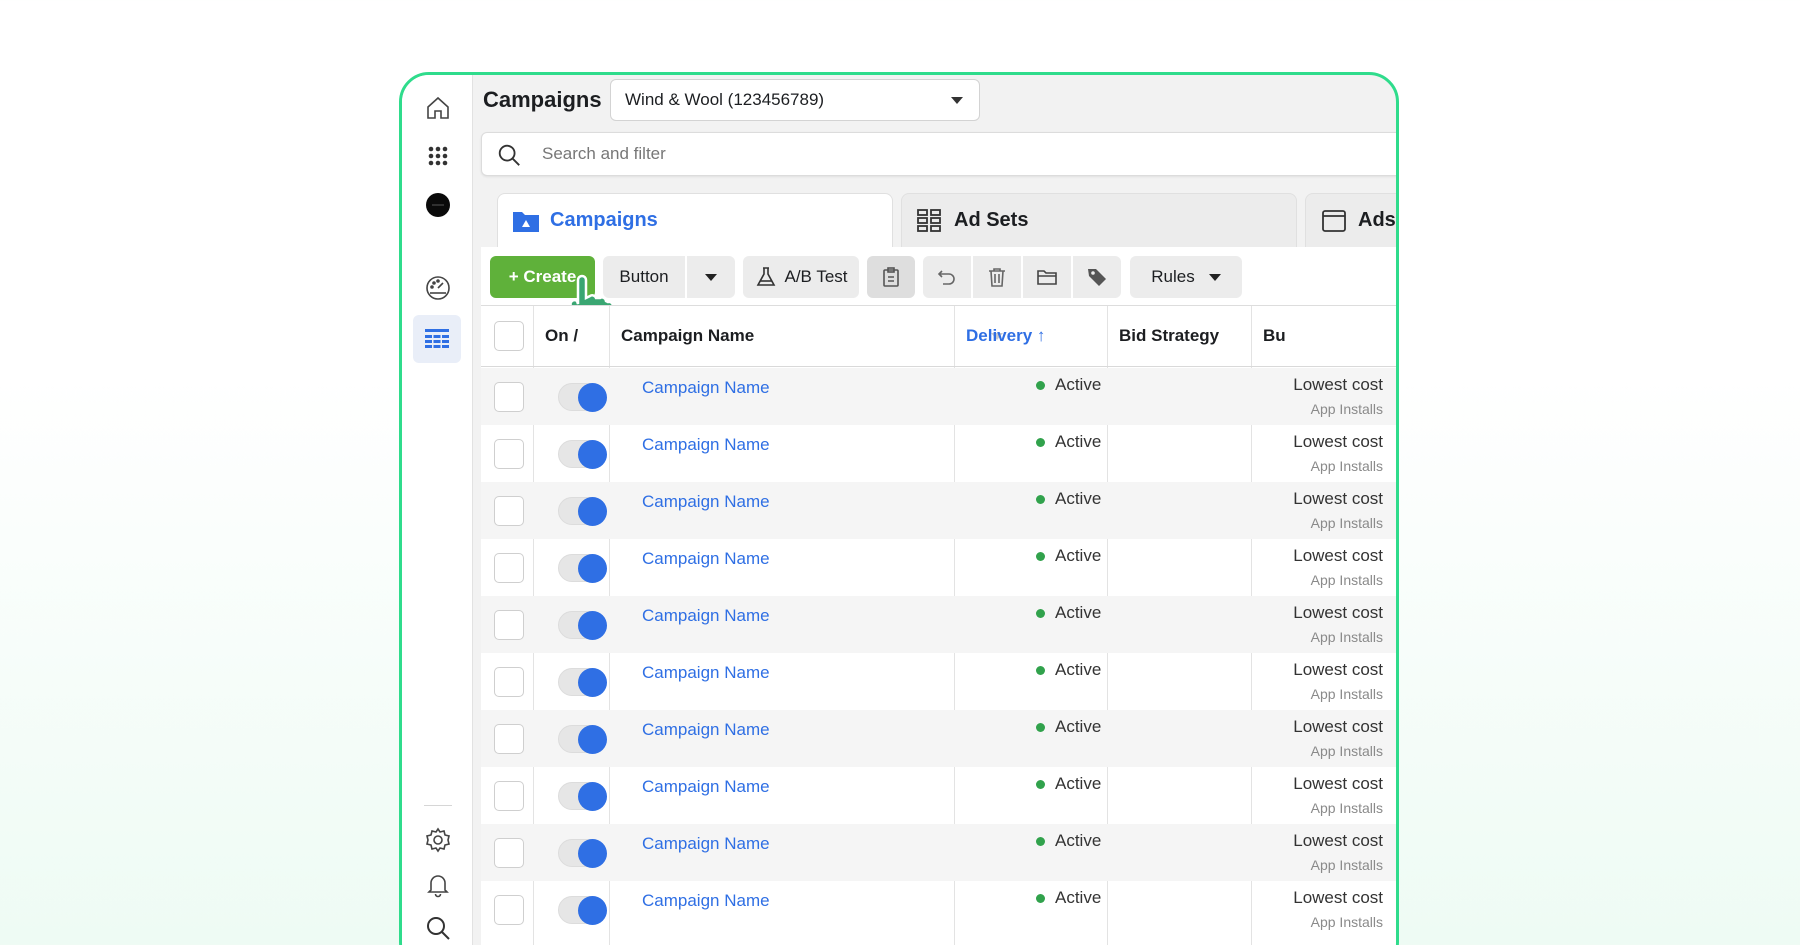  What do you see at coordinates (938, 366) in the screenshot?
I see `header-divider` at bounding box center [938, 366].